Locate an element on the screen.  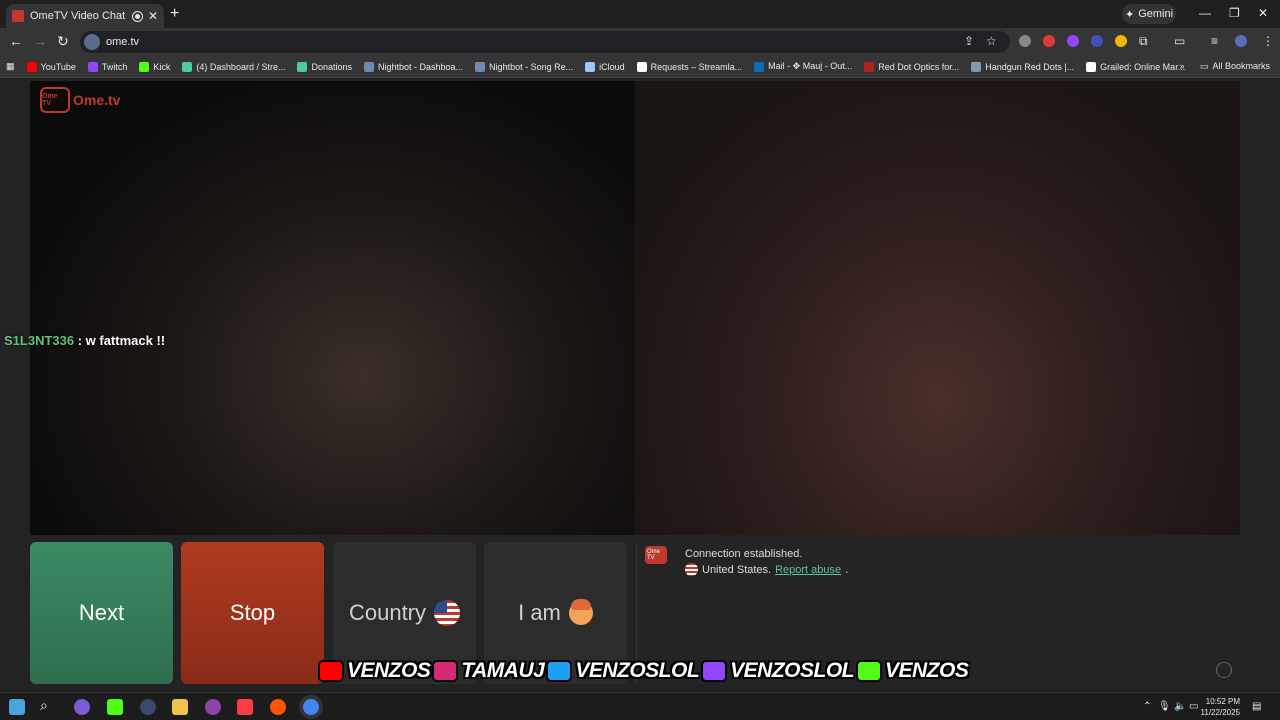
grailed-icon is located at coordinates (1091, 66).